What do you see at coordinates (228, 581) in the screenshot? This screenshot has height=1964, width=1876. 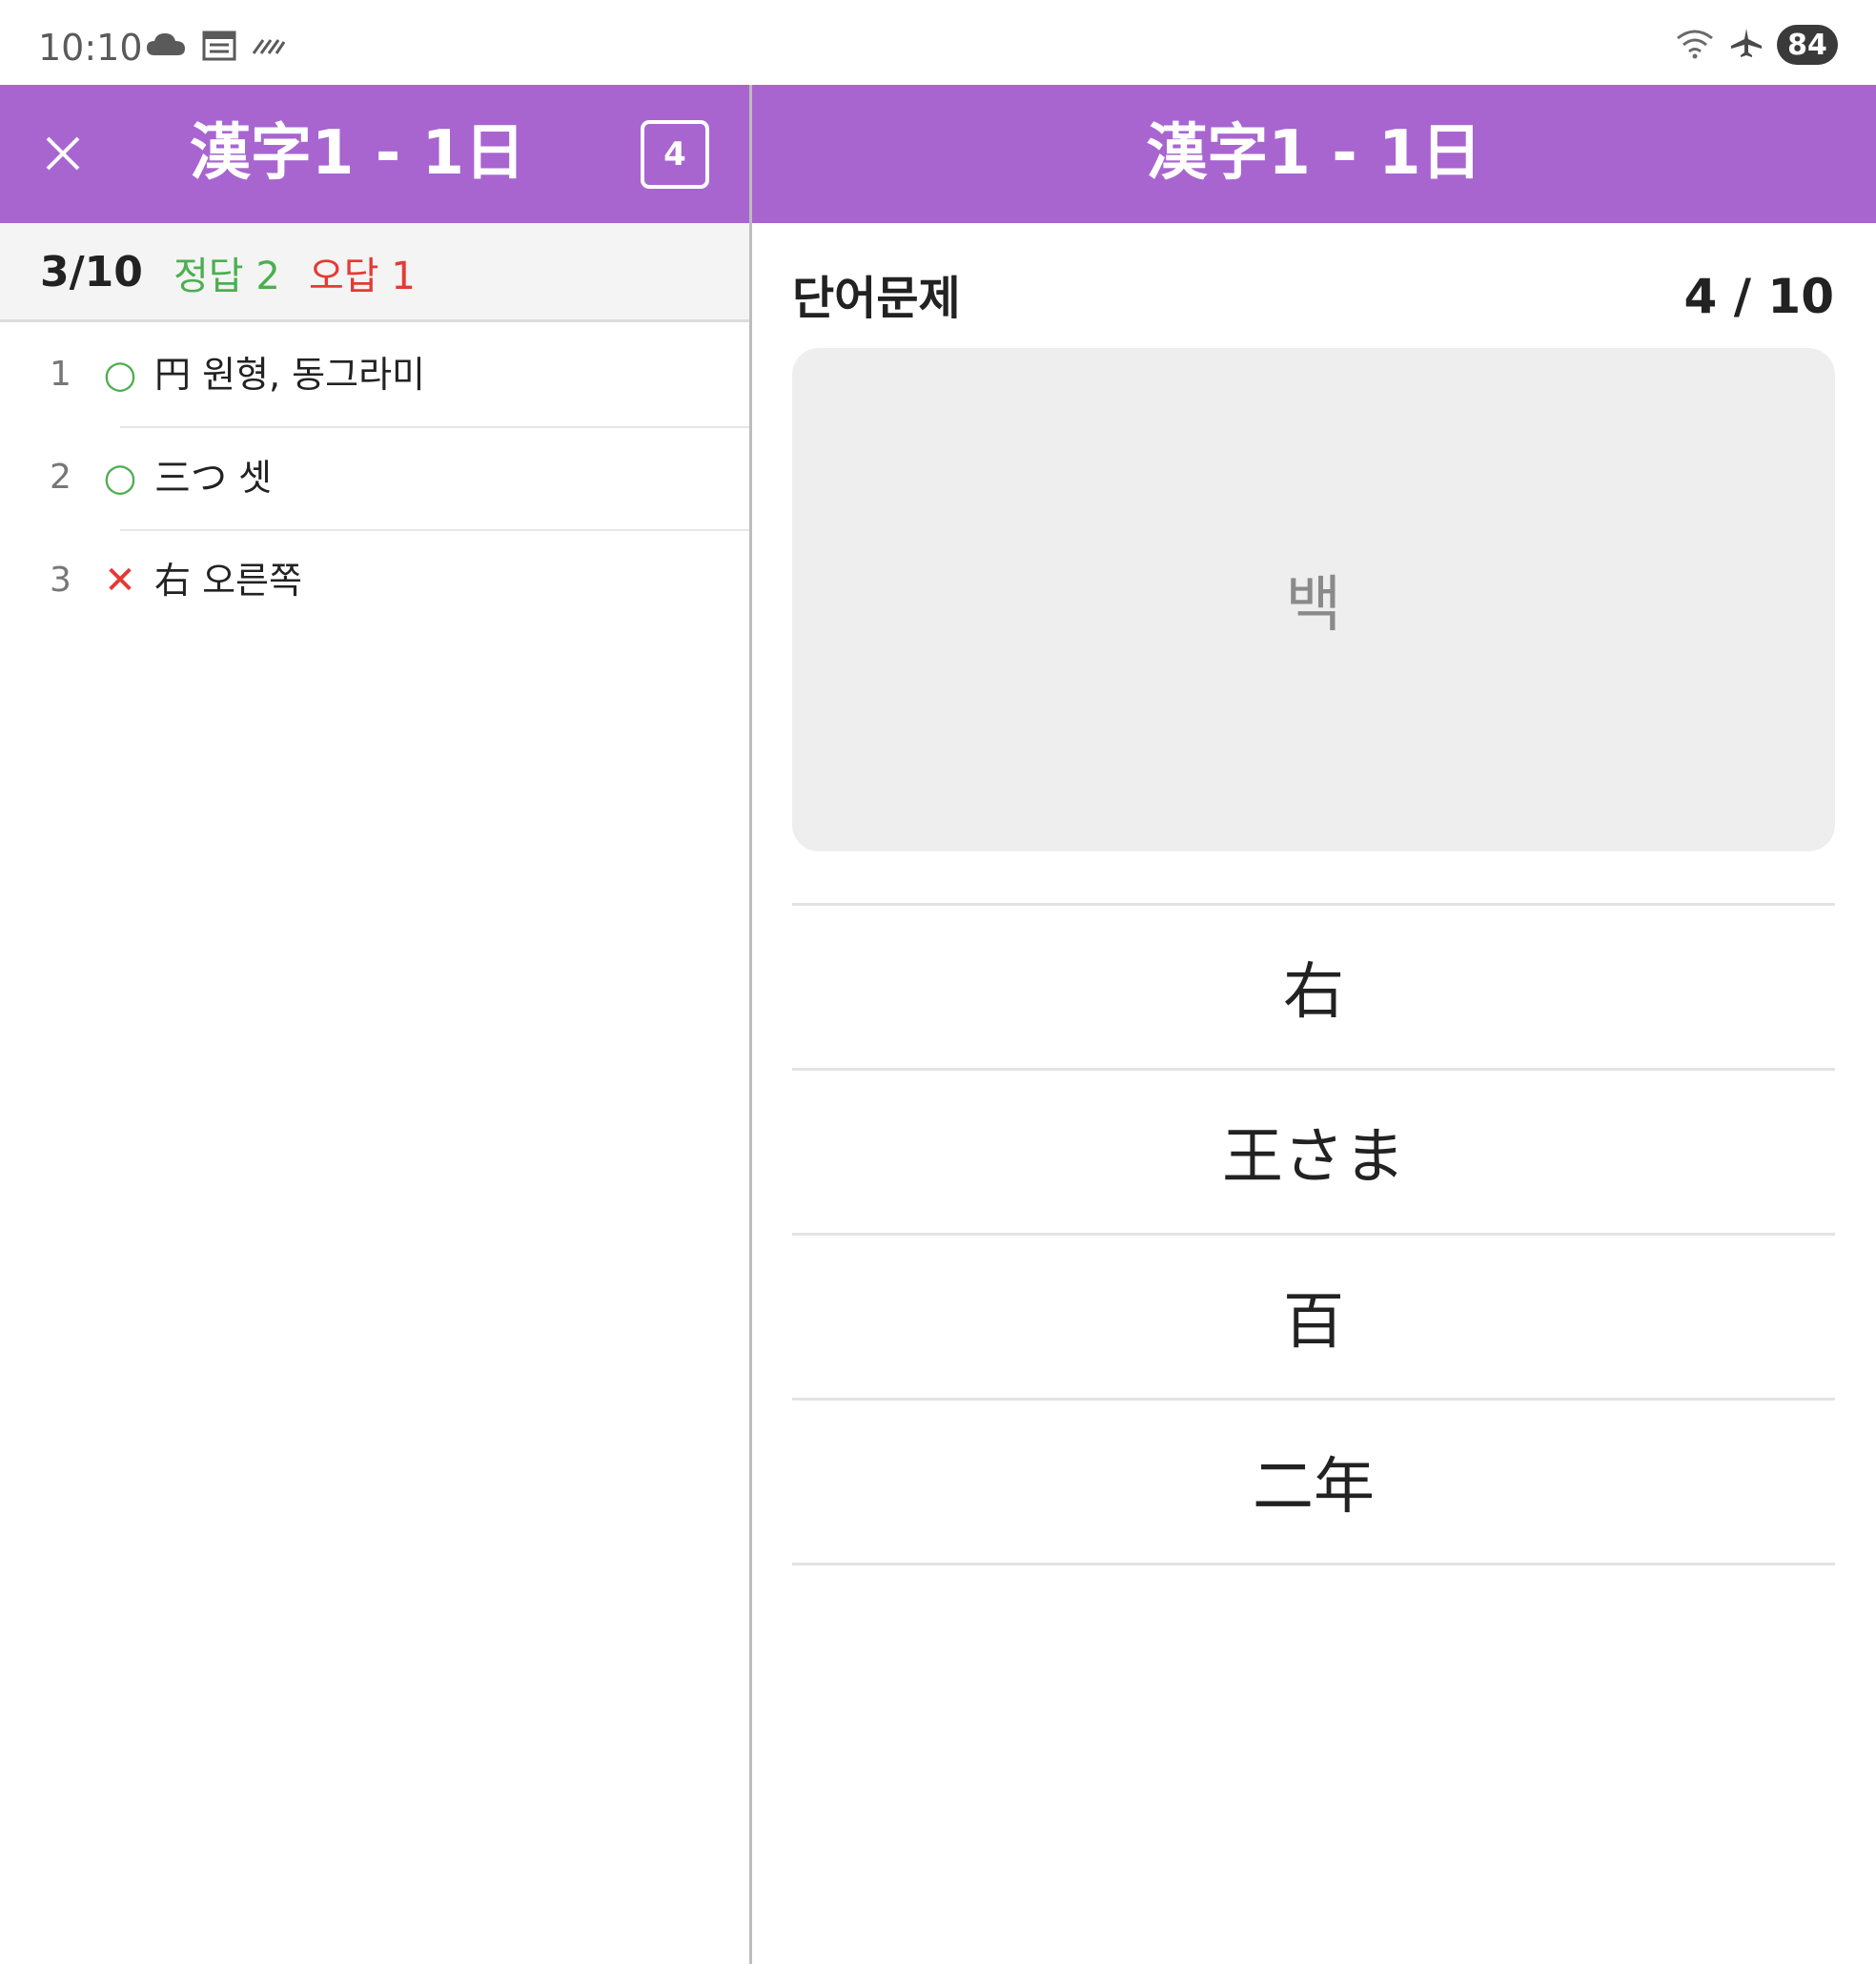 I see `history-item-text: 右 오른쪽` at bounding box center [228, 581].